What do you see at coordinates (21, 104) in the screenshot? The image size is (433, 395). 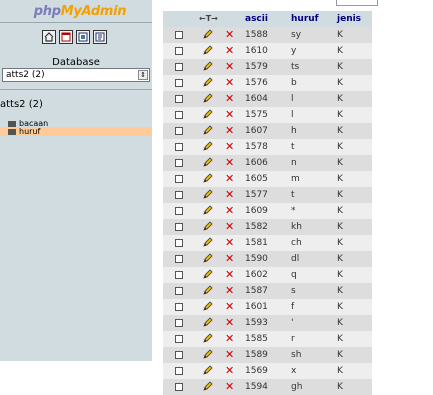 I see `database-name: atts2 (2)` at bounding box center [21, 104].